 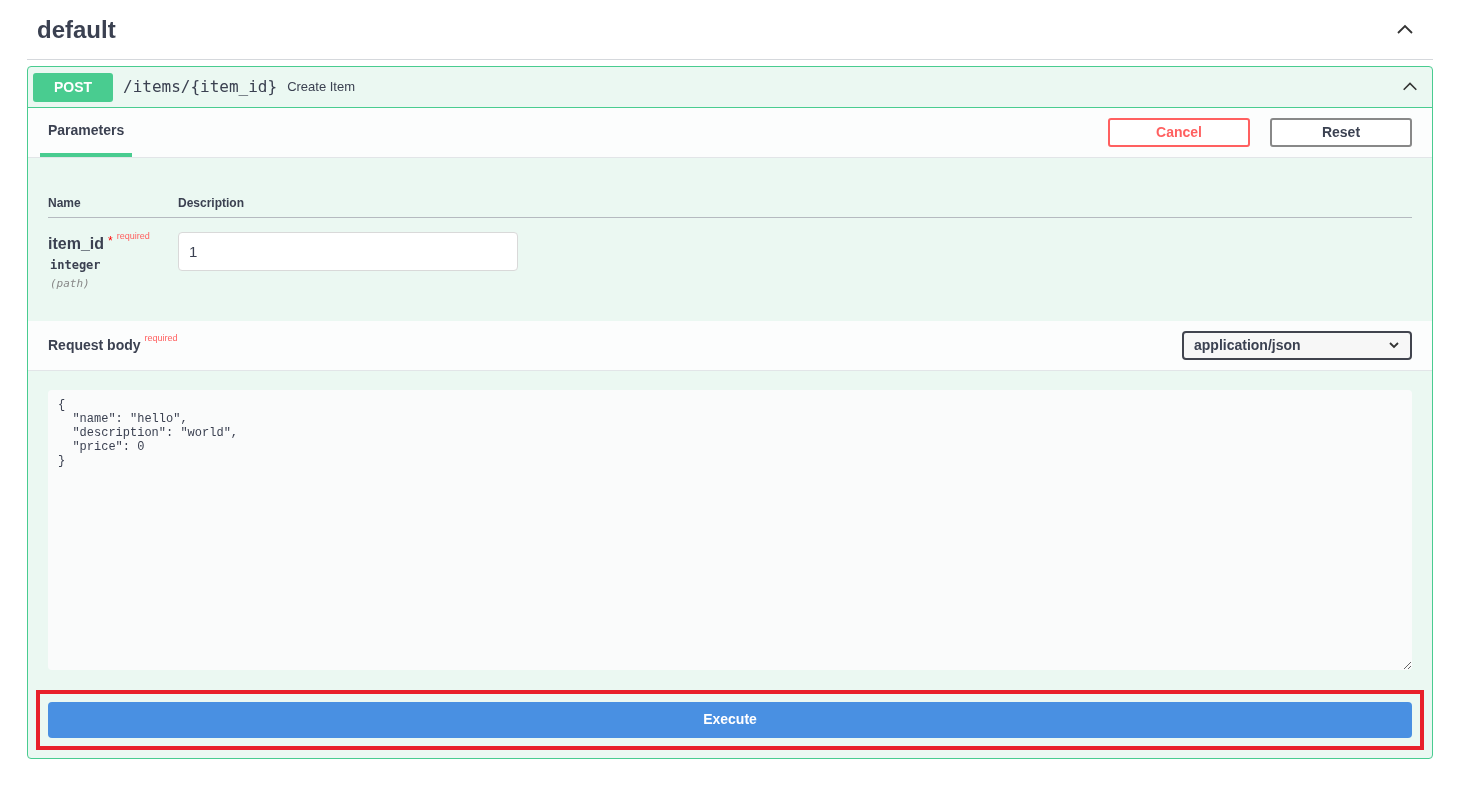 I want to click on column-header: Name, so click(x=65, y=203).